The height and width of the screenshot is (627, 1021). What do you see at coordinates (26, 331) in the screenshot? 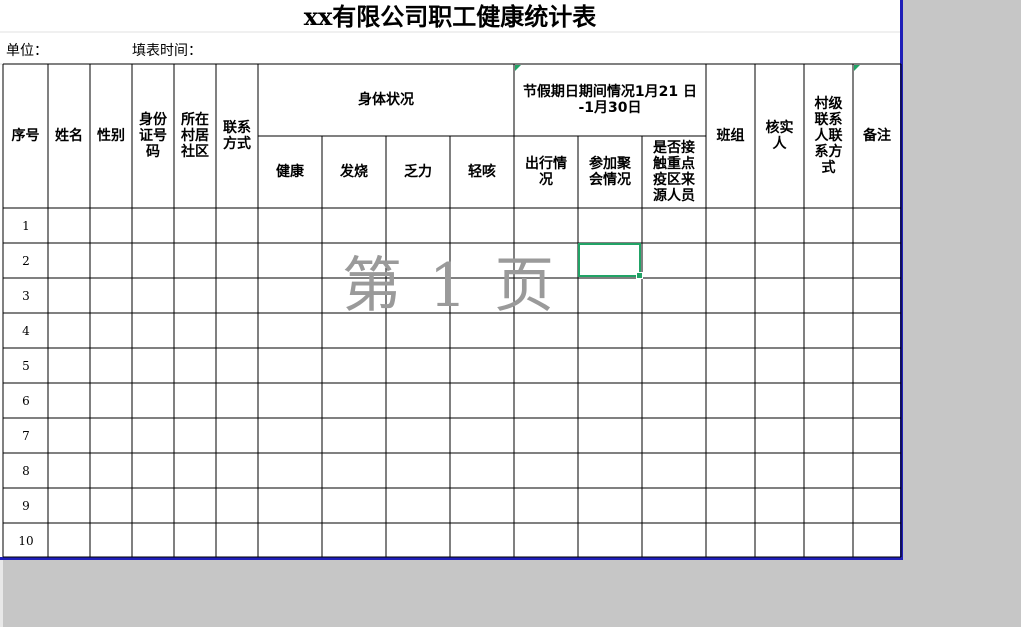
I see `row-number: 4` at bounding box center [26, 331].